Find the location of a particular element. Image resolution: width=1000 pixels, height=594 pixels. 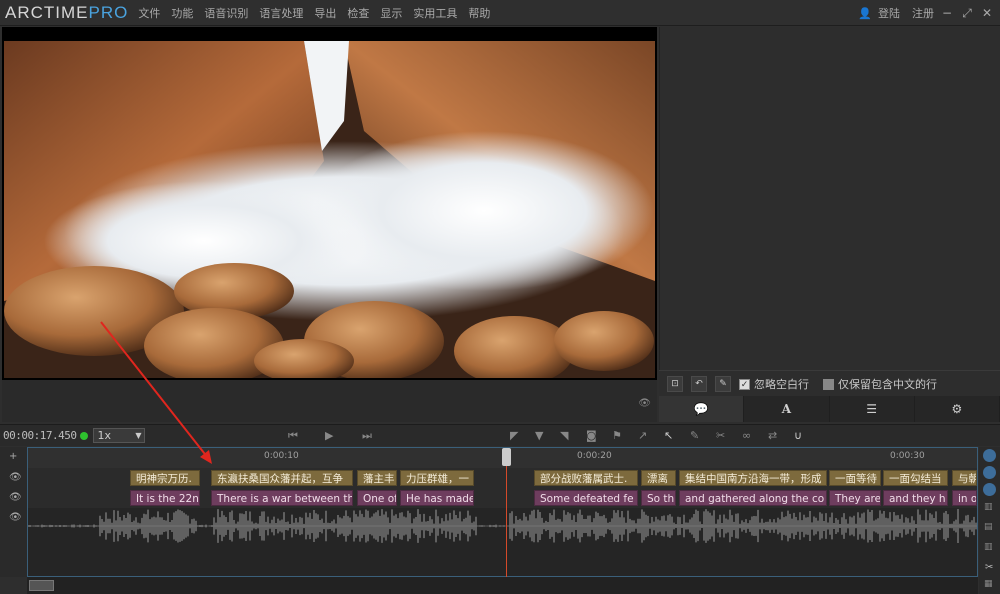

checkbox-unchecked-icon is located at coordinates (828, 384).